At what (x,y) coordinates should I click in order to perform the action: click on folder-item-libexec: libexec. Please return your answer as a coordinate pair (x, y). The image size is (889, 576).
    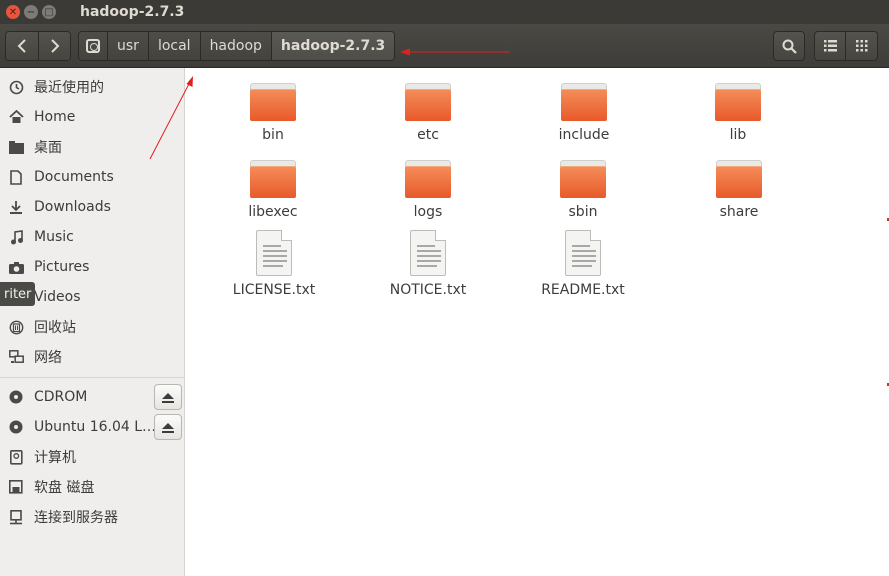
    Looking at the image, I should click on (273, 190).